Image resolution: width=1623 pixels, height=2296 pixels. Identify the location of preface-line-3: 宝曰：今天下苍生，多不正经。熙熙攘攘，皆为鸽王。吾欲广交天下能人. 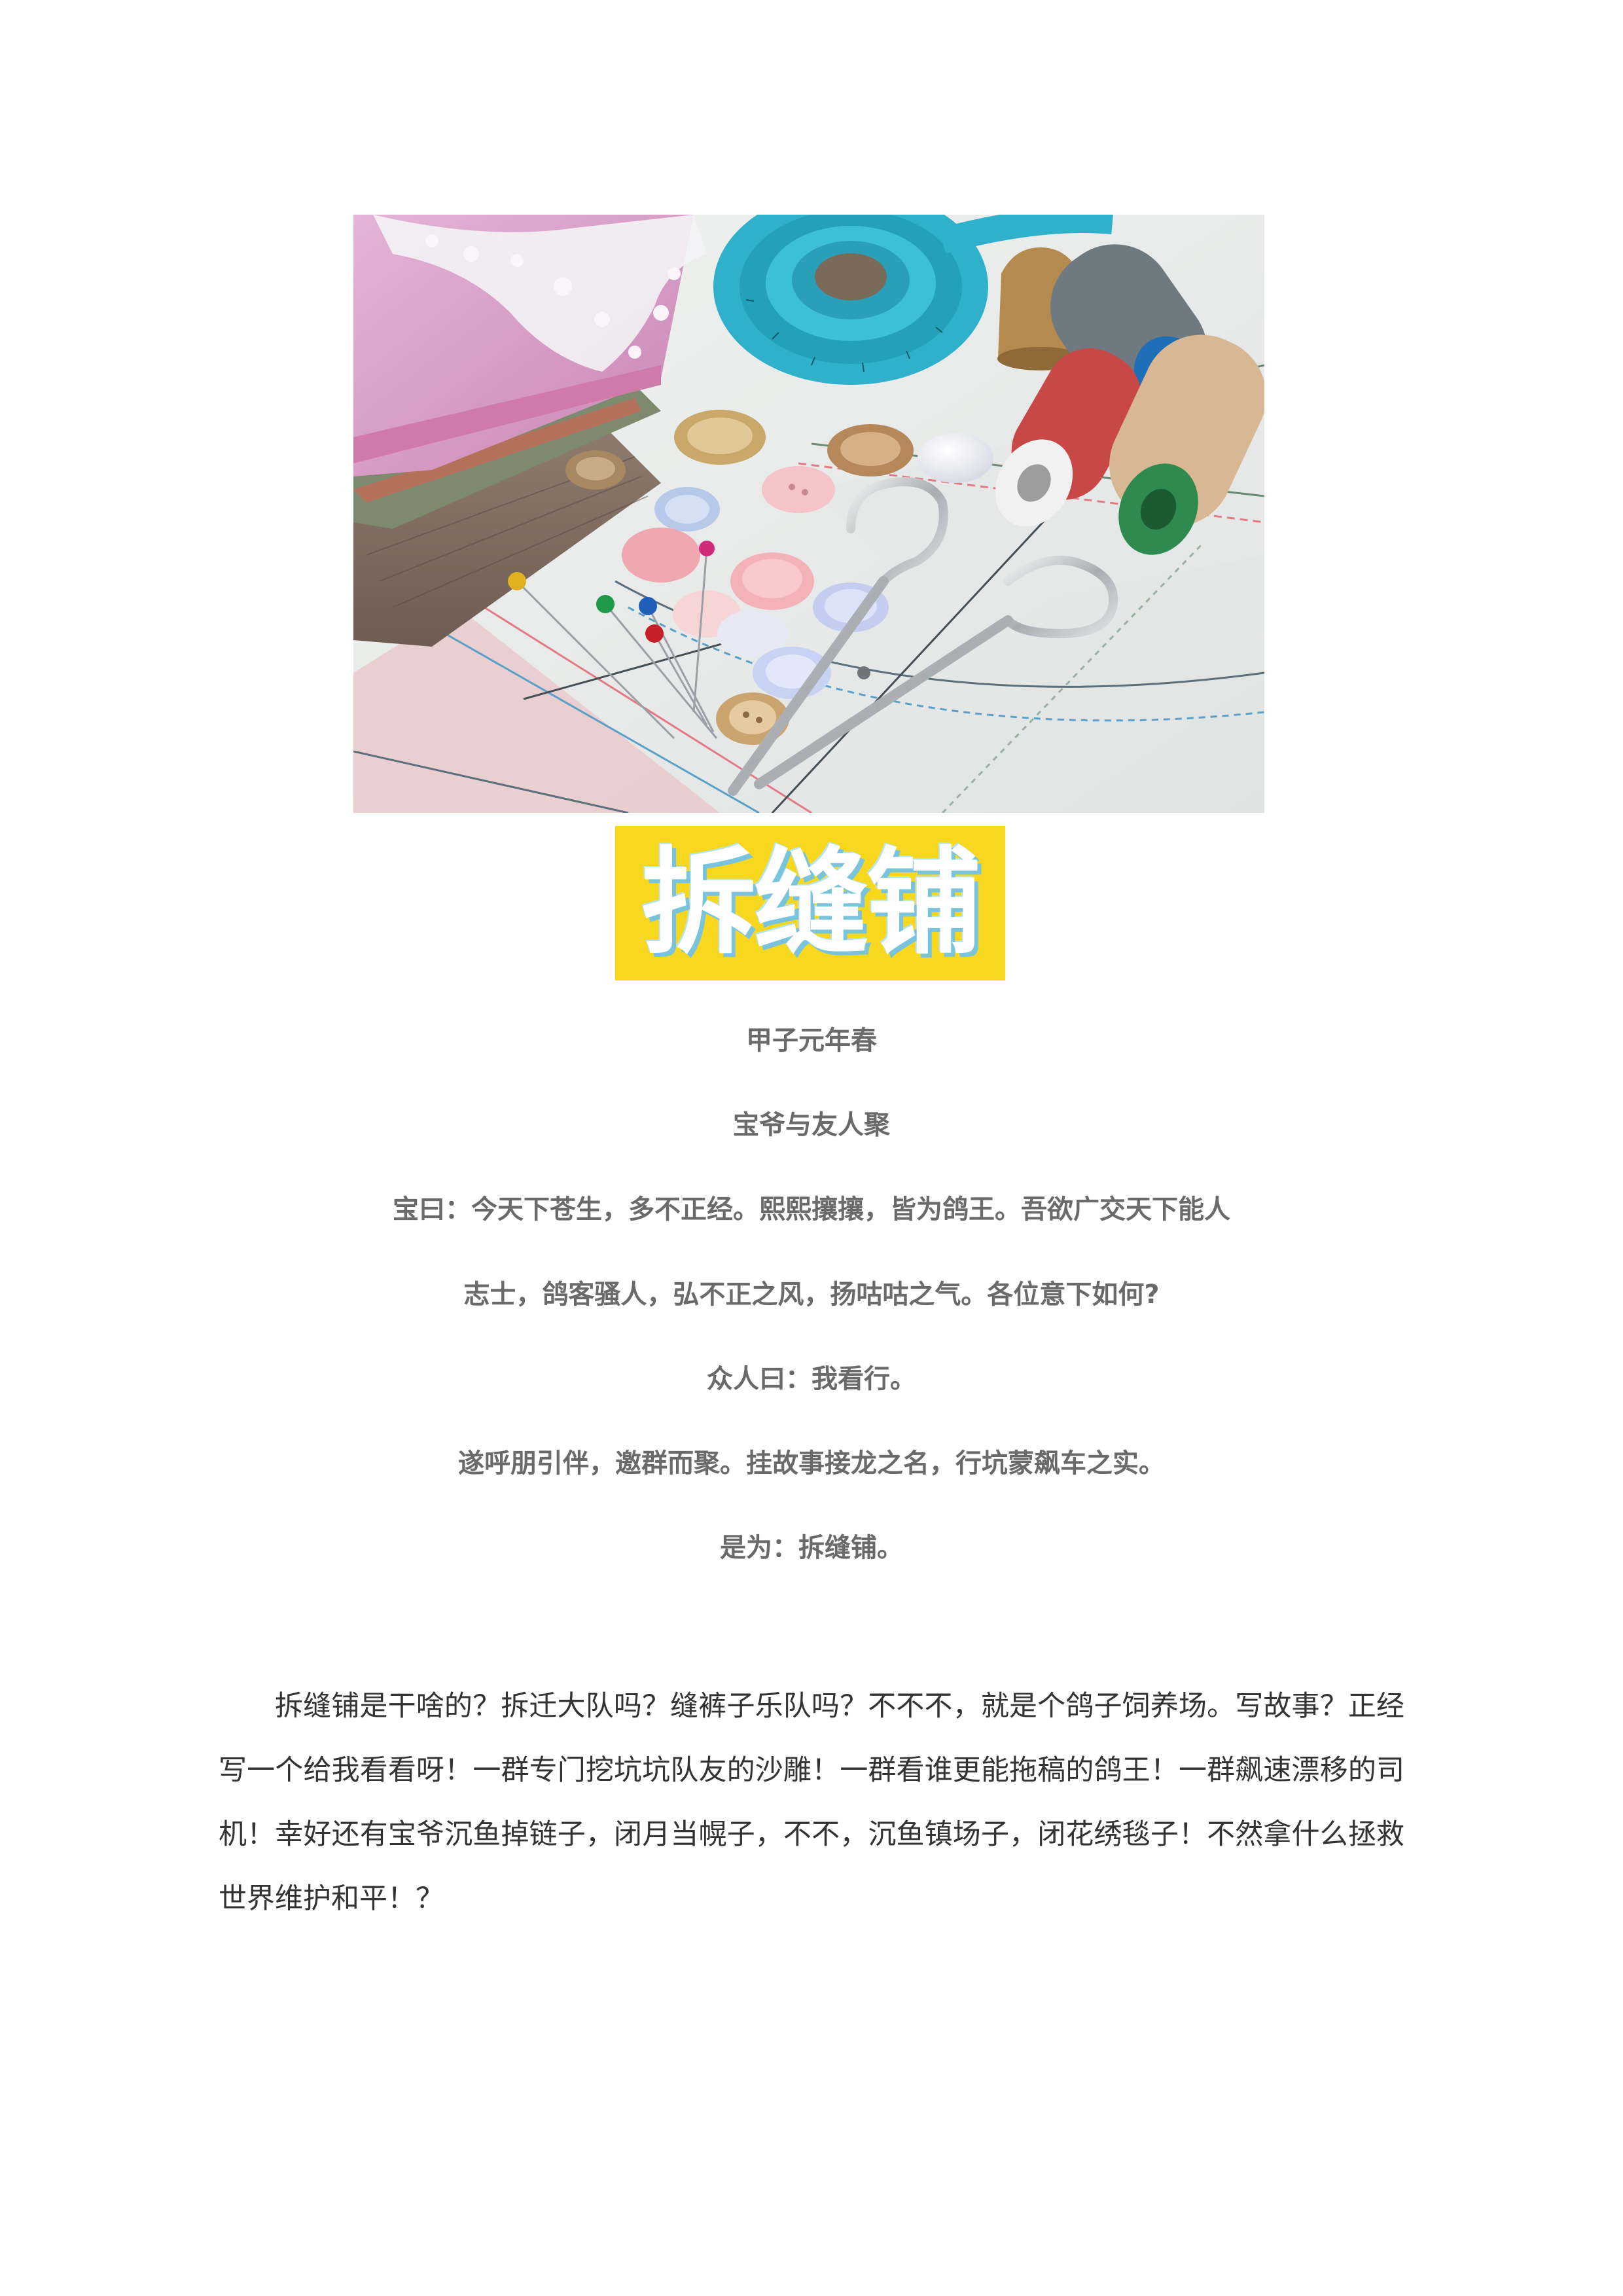
(811, 1209).